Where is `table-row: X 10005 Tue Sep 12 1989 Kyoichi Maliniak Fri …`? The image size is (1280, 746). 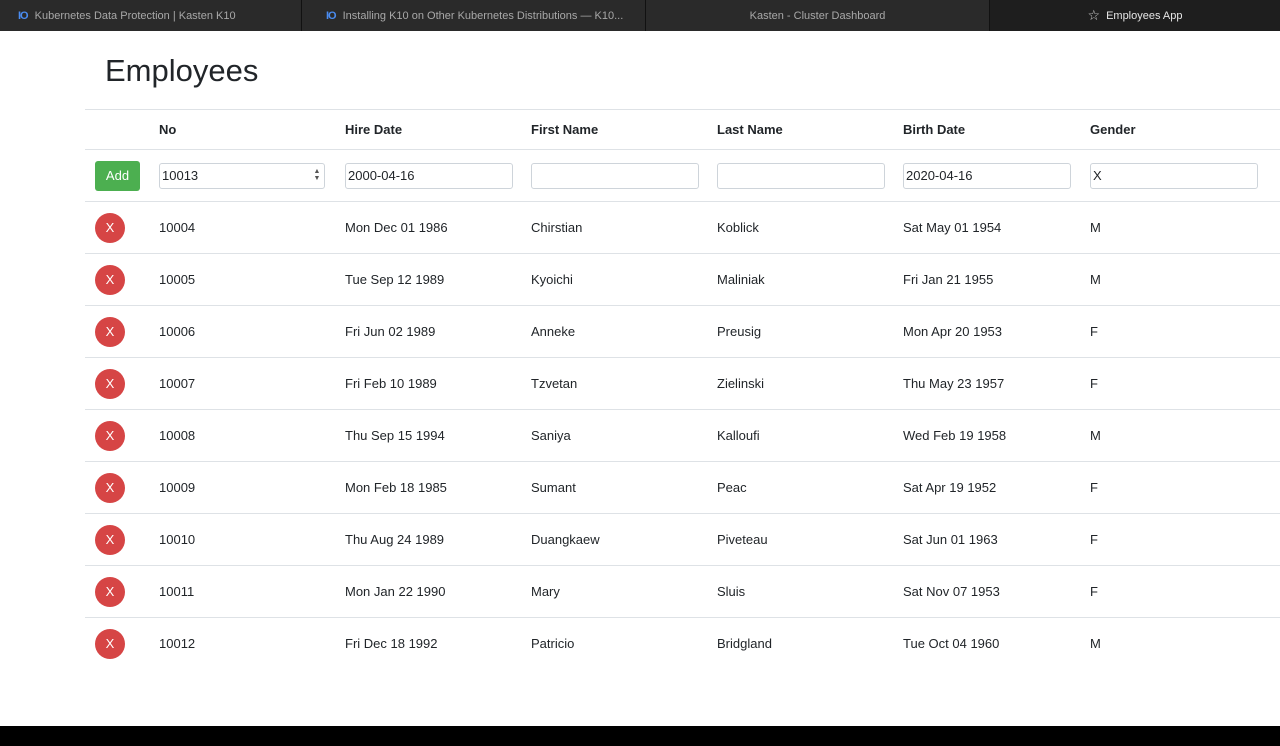 table-row: X 10005 Tue Sep 12 1989 Kyoichi Maliniak Fri … is located at coordinates (682, 279).